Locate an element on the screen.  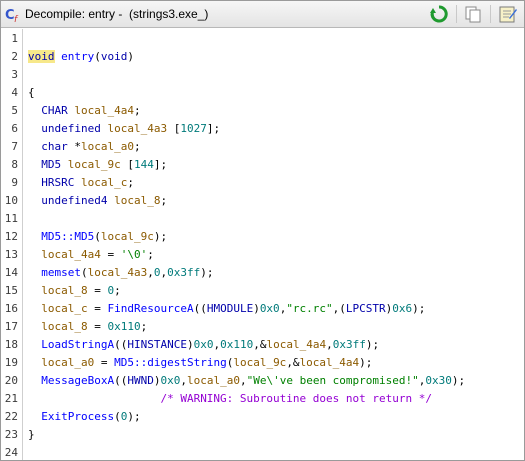
code-line: memset(local_4a3,0,0x3ff); is located at coordinates (120, 273).